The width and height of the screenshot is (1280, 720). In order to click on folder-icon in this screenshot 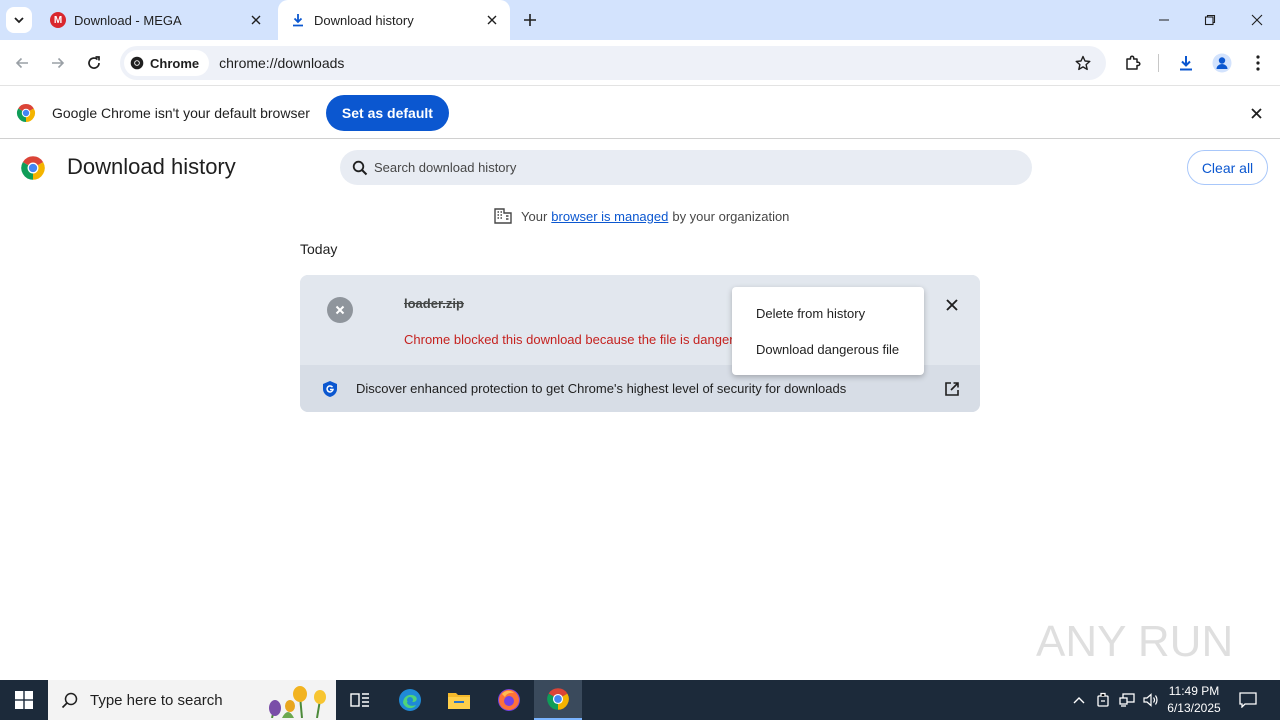, I will do `click(459, 701)`.